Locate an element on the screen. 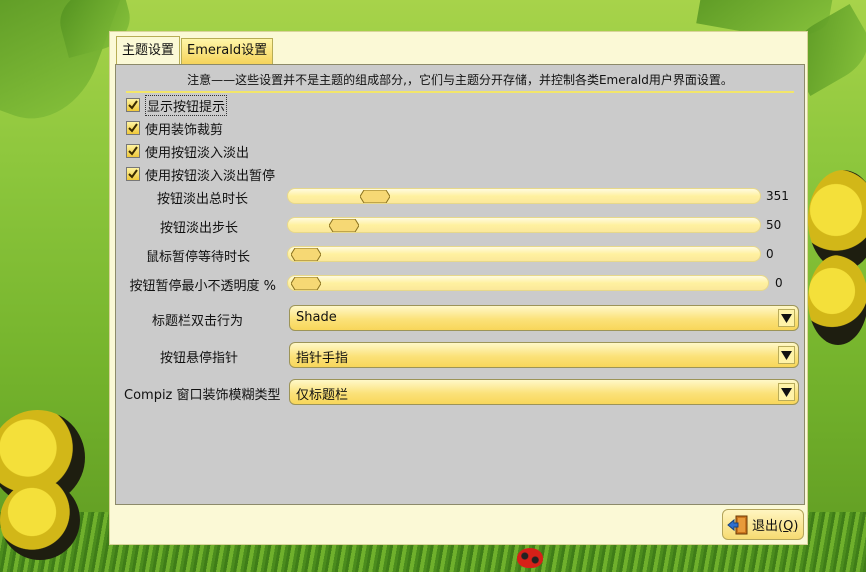  checkbox-use-decoration-clipping: 使用装饰裁剪 is located at coordinates (175, 128).